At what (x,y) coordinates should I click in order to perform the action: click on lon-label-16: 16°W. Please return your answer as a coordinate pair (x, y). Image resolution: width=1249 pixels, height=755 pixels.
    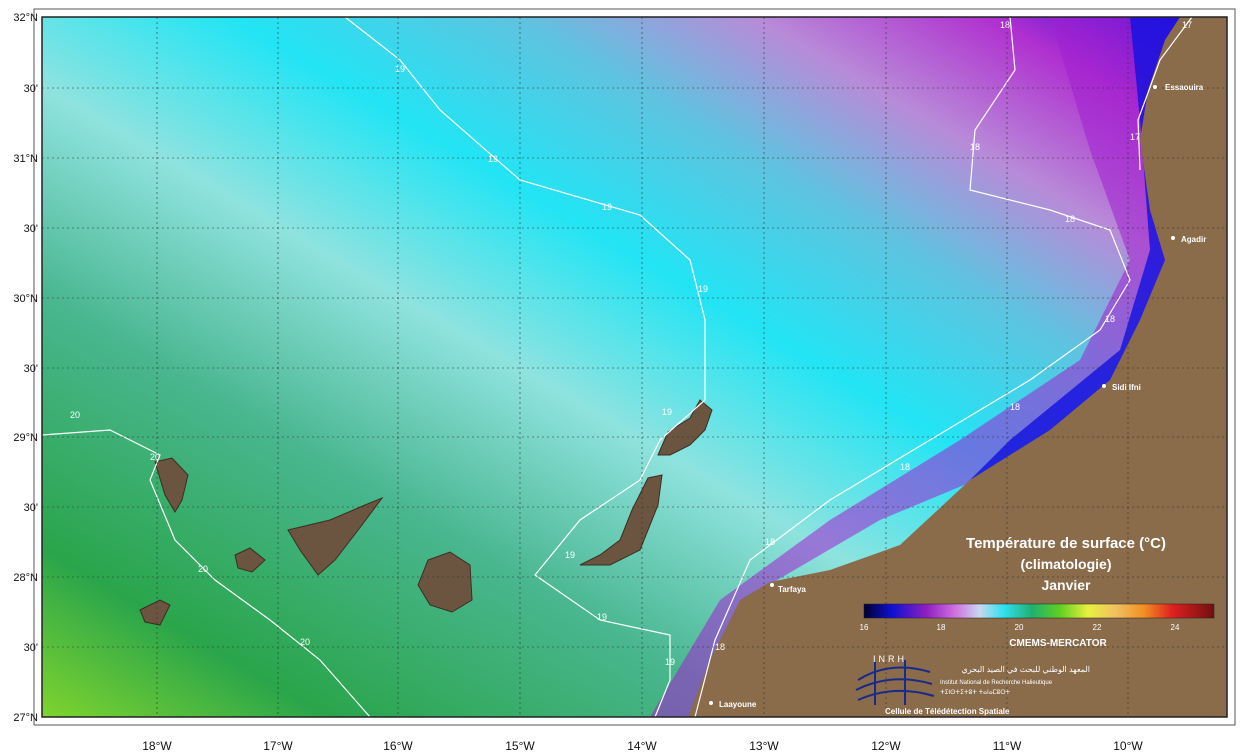
    Looking at the image, I should click on (398, 746).